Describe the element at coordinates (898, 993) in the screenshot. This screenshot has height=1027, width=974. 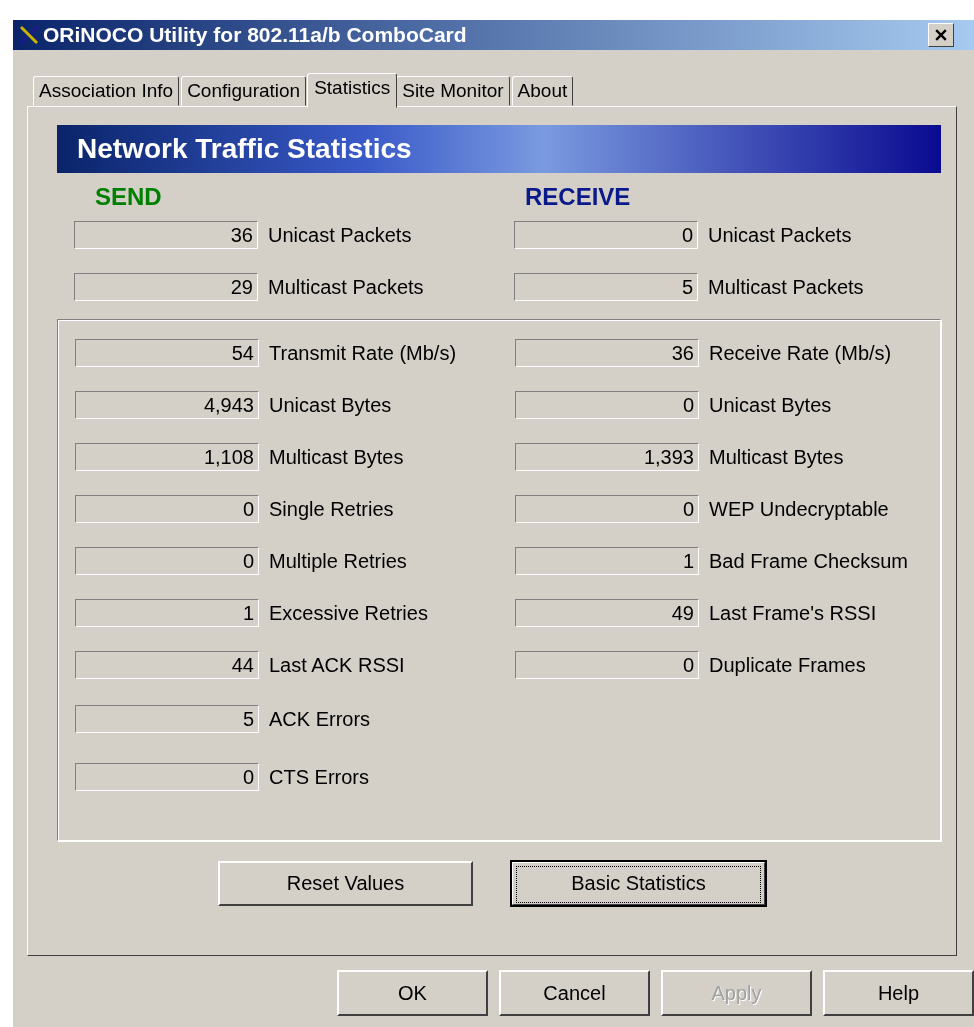
I see `dialog-button: Help` at that location.